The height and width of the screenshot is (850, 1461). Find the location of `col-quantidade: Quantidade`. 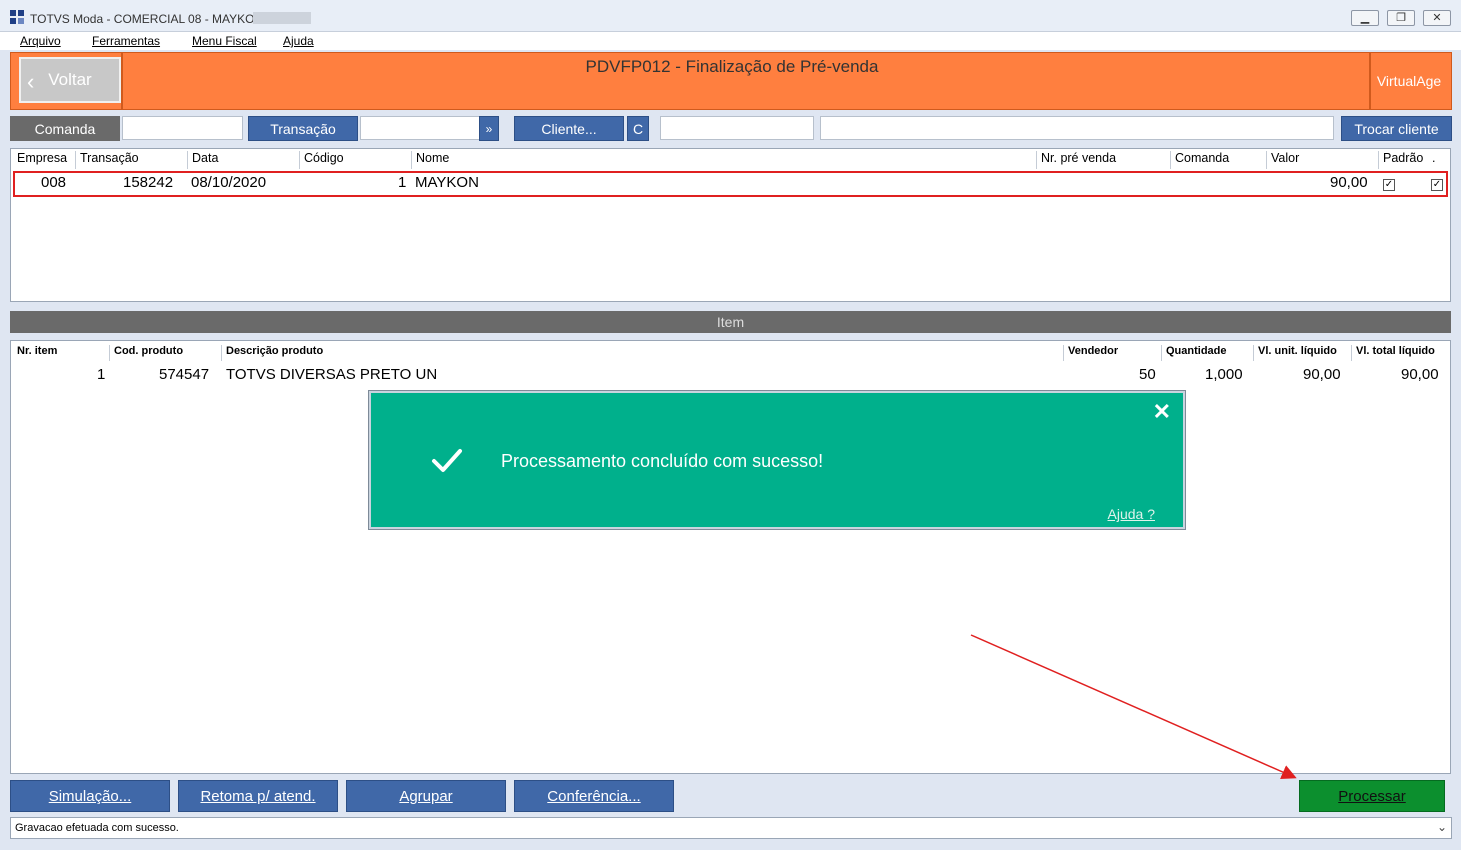

col-quantidade: Quantidade is located at coordinates (1207, 353).